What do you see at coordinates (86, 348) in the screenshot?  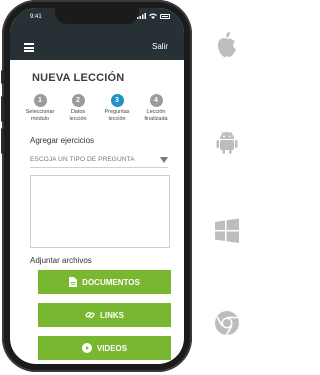 I see `play-icon` at bounding box center [86, 348].